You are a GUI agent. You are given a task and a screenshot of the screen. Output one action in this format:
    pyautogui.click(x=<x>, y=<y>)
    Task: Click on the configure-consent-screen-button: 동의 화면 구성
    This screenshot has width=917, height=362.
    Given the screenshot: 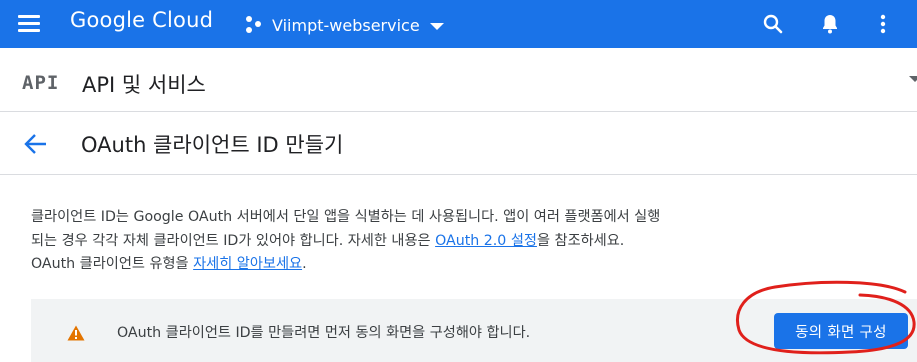 What is the action you would take?
    pyautogui.click(x=841, y=331)
    